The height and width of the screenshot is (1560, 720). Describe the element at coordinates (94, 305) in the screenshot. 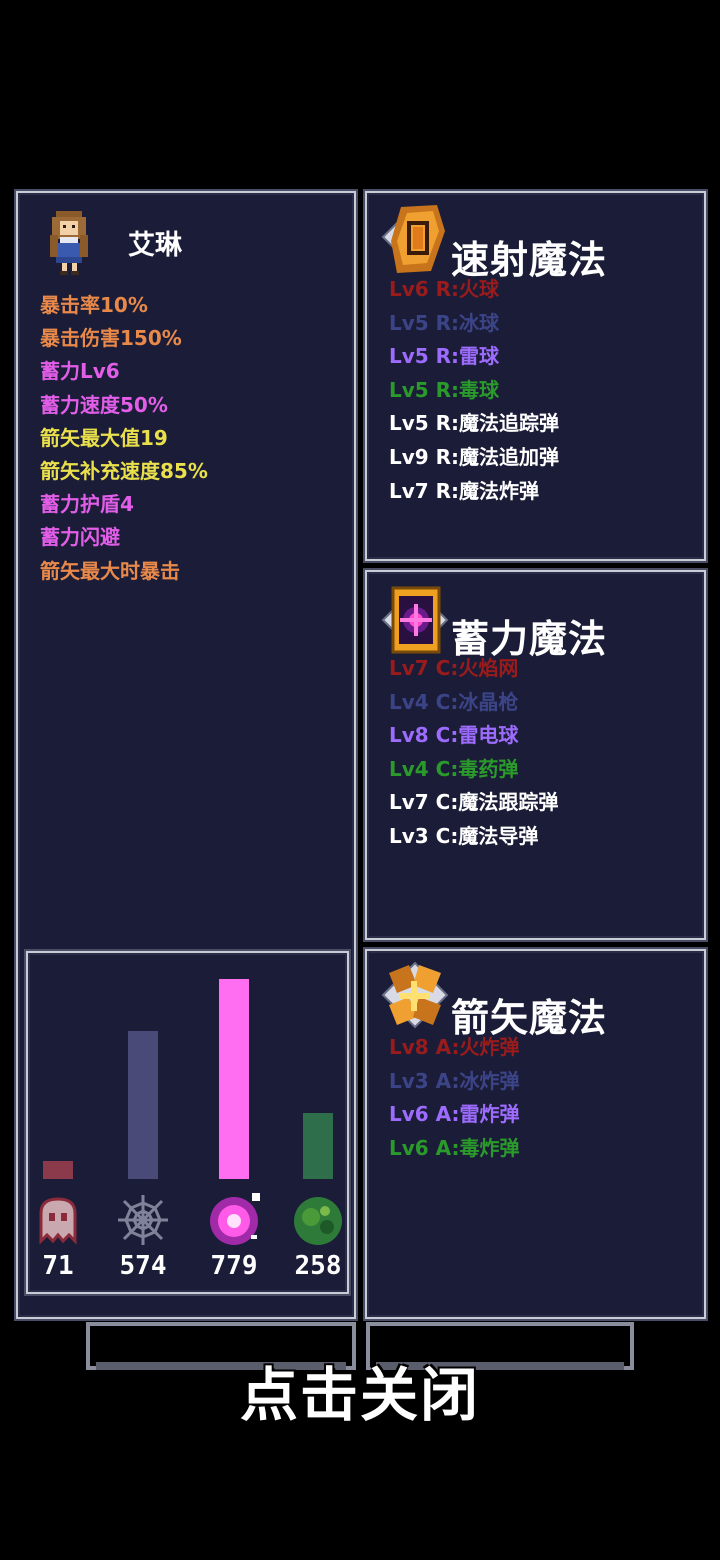

I see `attribute-item: 暴击率10%` at that location.